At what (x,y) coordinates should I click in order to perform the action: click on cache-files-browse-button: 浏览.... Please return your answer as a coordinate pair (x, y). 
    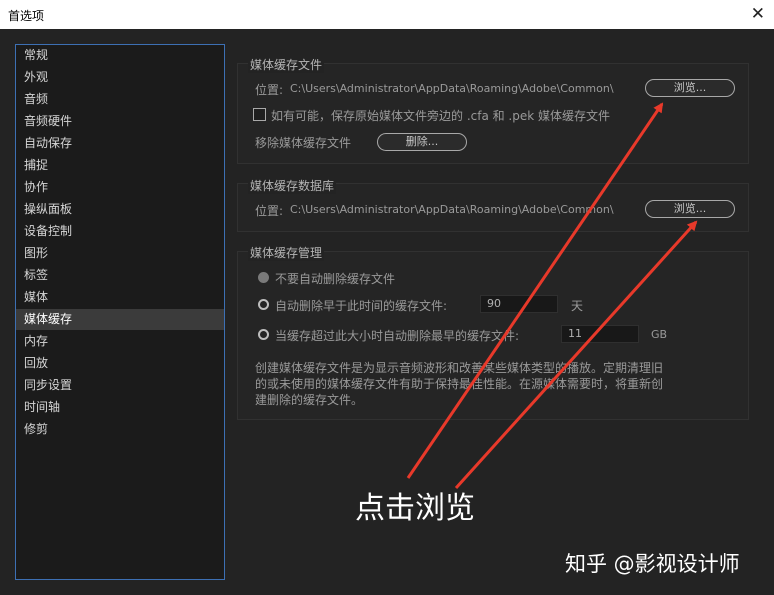
    Looking at the image, I should click on (690, 88).